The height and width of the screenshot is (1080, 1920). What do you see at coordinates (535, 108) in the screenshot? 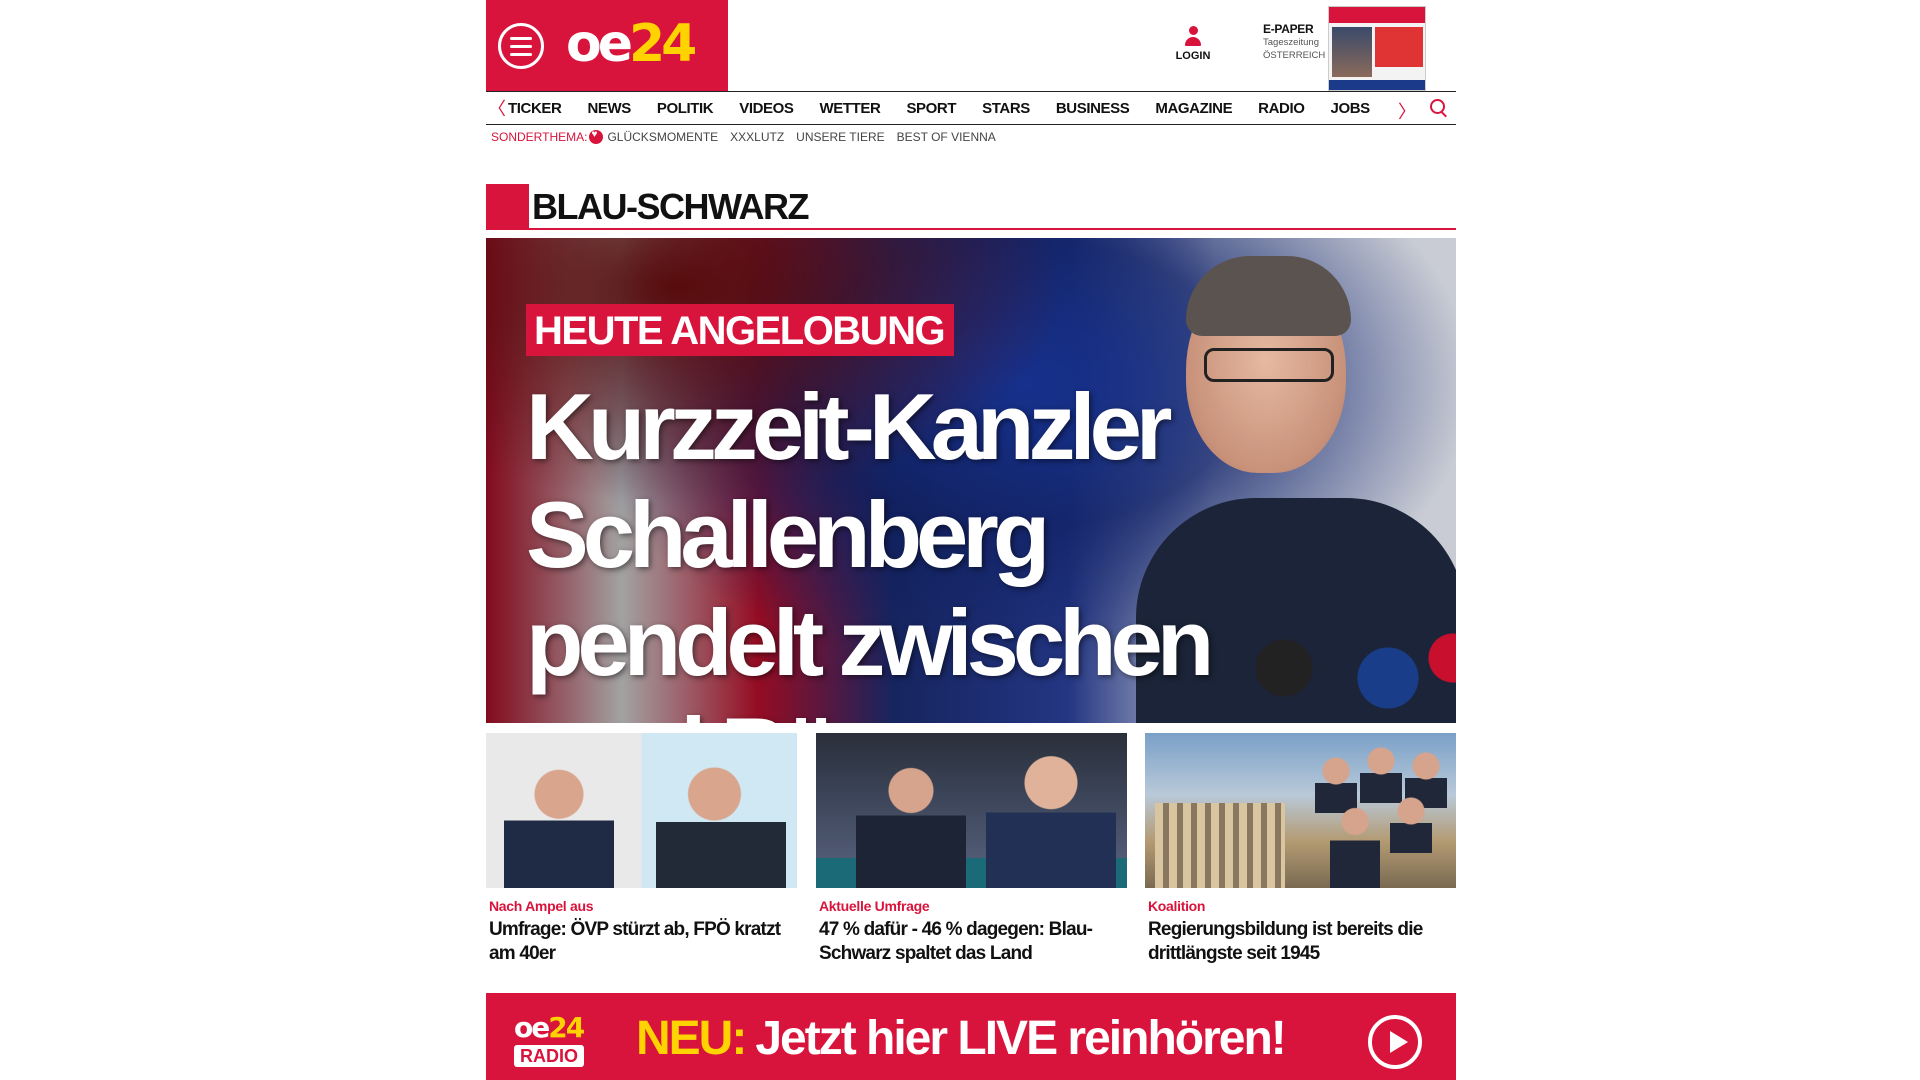
I see `nav-item-ticker: TICKER` at bounding box center [535, 108].